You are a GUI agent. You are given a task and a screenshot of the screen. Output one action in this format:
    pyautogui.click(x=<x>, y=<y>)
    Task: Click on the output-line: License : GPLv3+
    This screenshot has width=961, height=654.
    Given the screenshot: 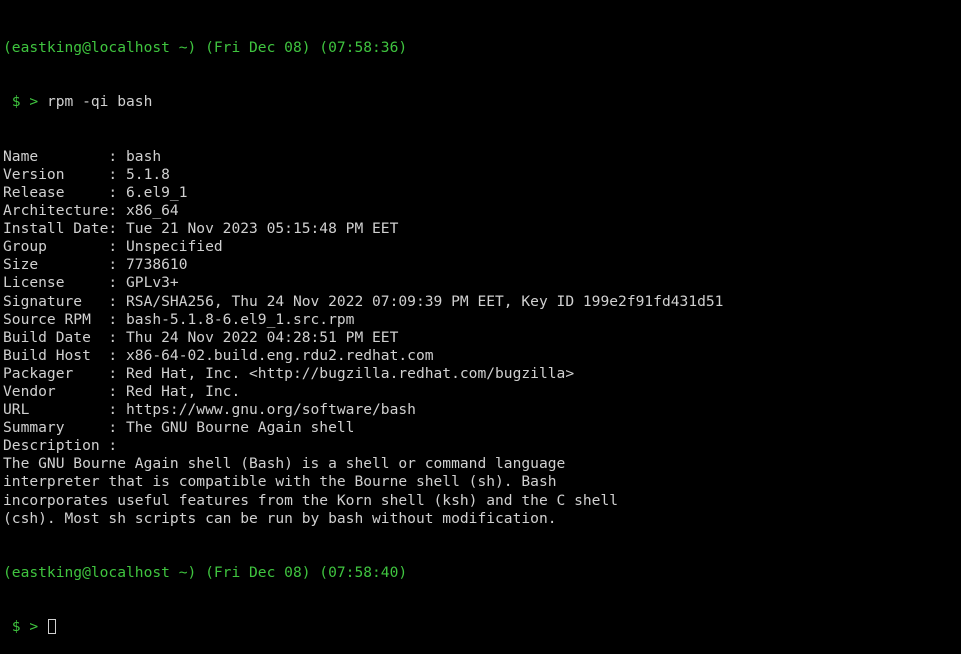 What is the action you would take?
    pyautogui.click(x=91, y=283)
    